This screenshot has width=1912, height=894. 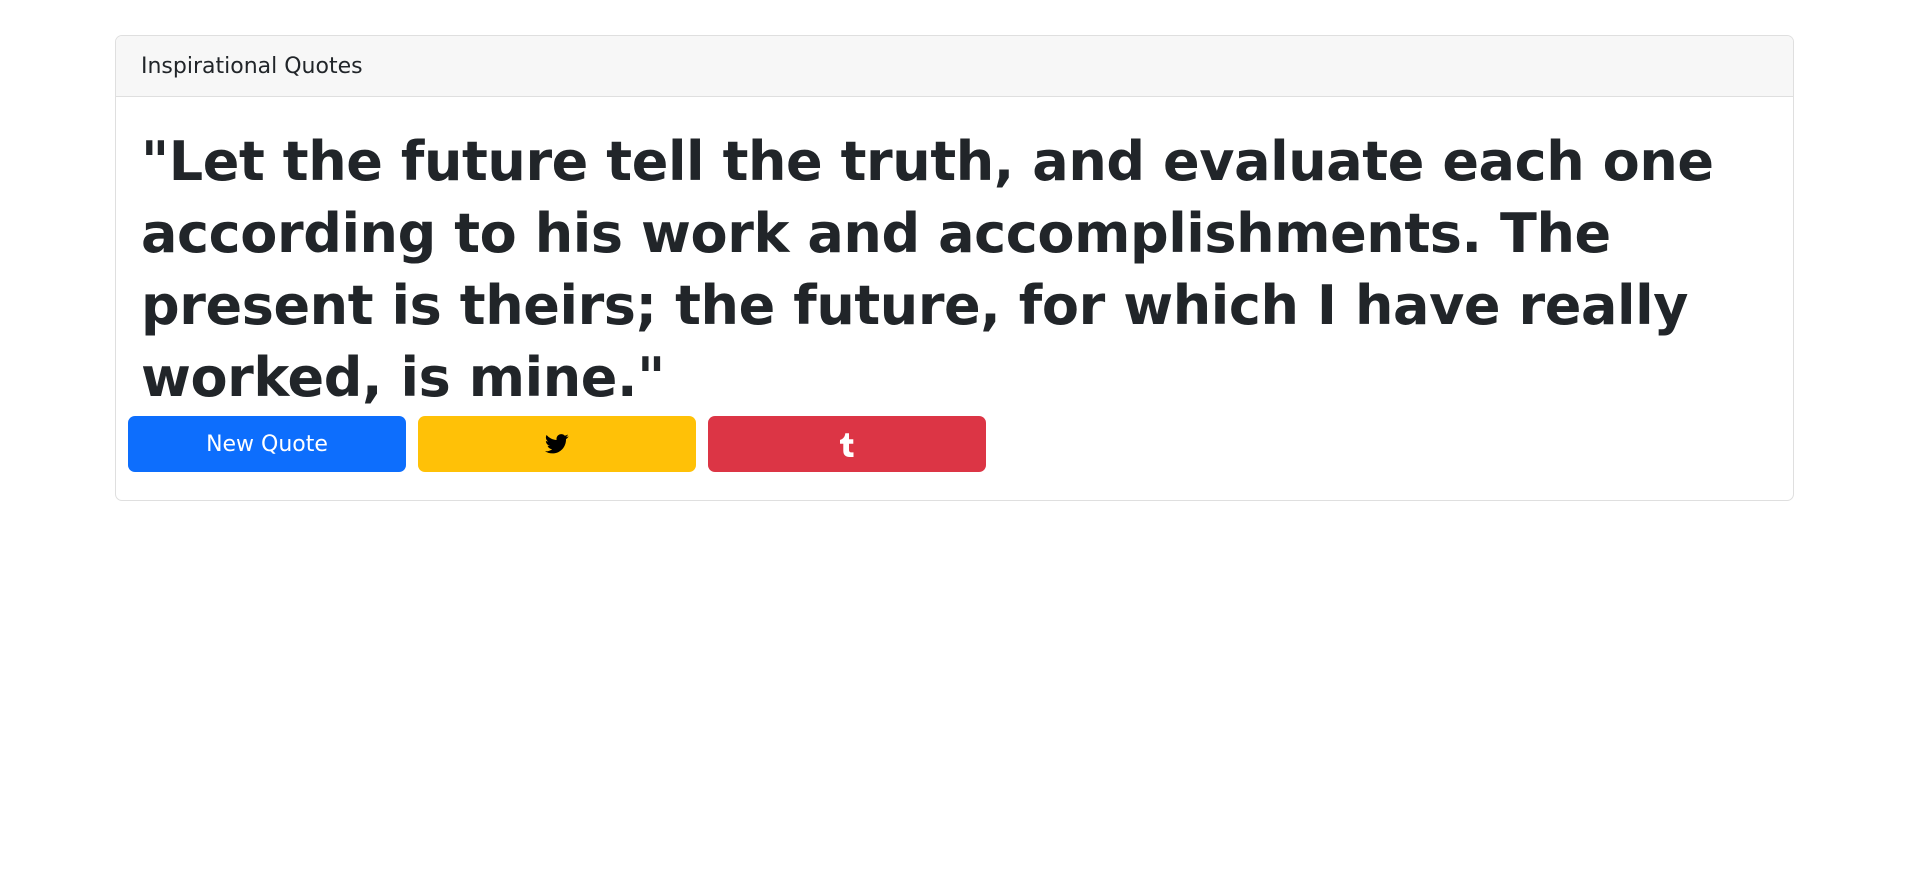 I want to click on card-header: Inspirational Quotes, so click(x=954, y=66).